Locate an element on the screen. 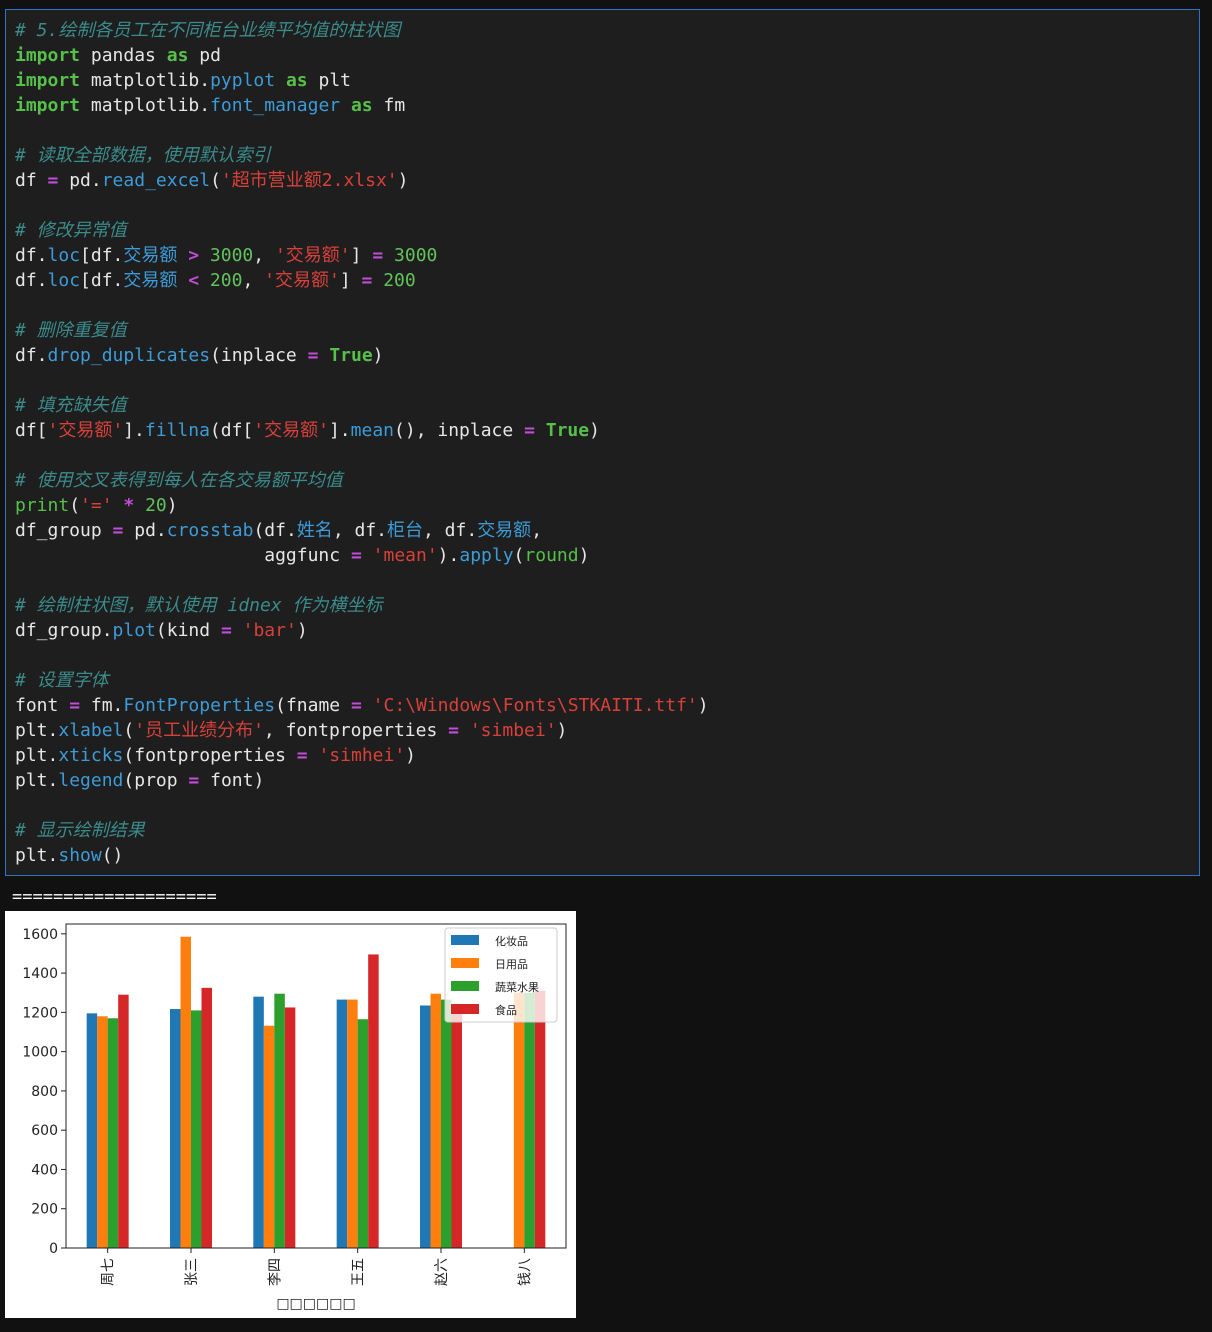 The height and width of the screenshot is (1332, 1212). code-token-comment: # 设置字体 is located at coordinates (62, 680).